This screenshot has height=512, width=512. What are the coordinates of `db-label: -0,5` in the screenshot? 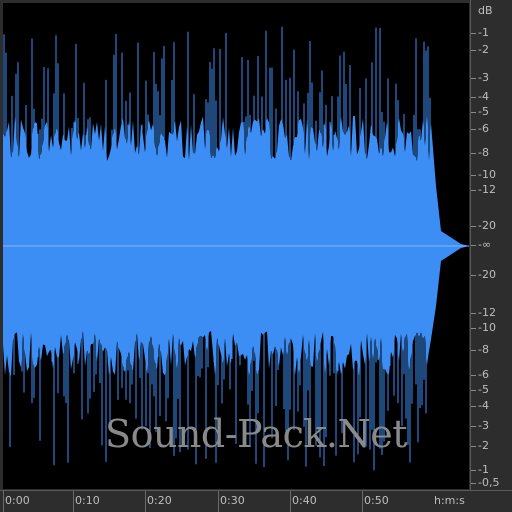 It's located at (489, 482).